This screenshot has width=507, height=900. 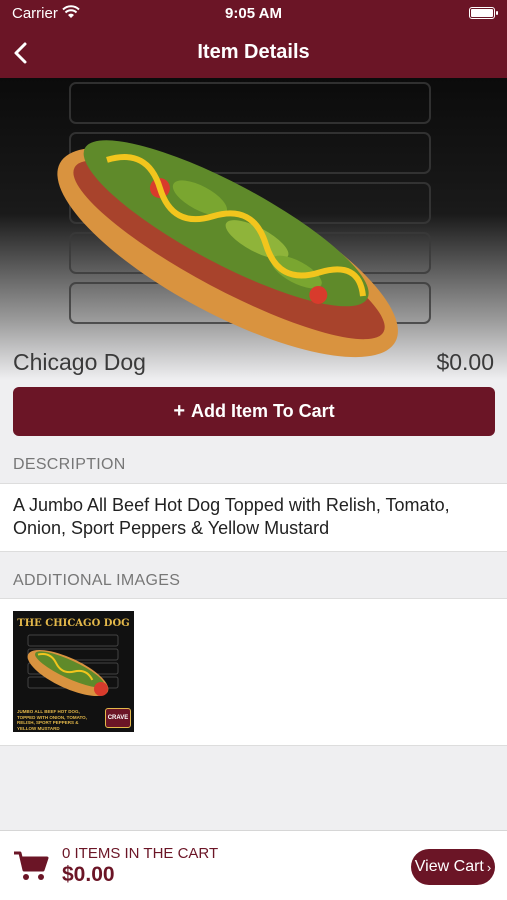 I want to click on cart-total: $0.00, so click(x=88, y=874).